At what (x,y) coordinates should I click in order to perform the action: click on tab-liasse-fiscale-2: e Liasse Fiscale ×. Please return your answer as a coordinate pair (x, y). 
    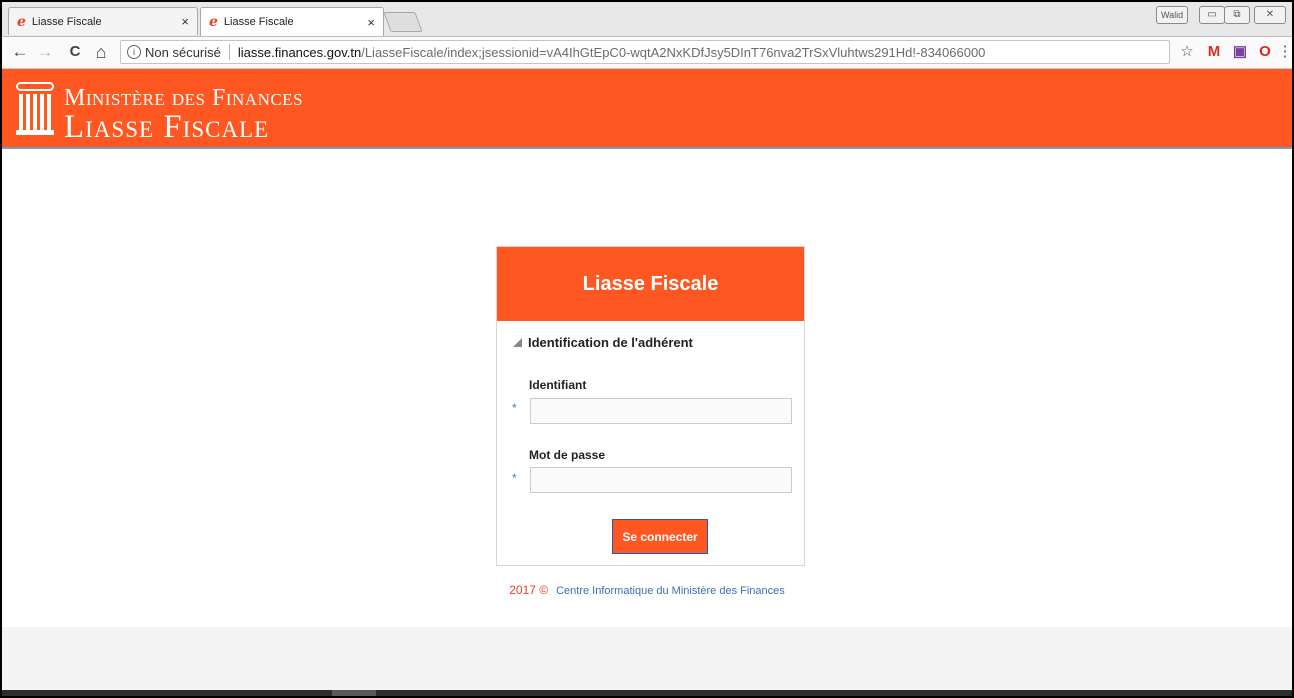
    Looking at the image, I should click on (292, 21).